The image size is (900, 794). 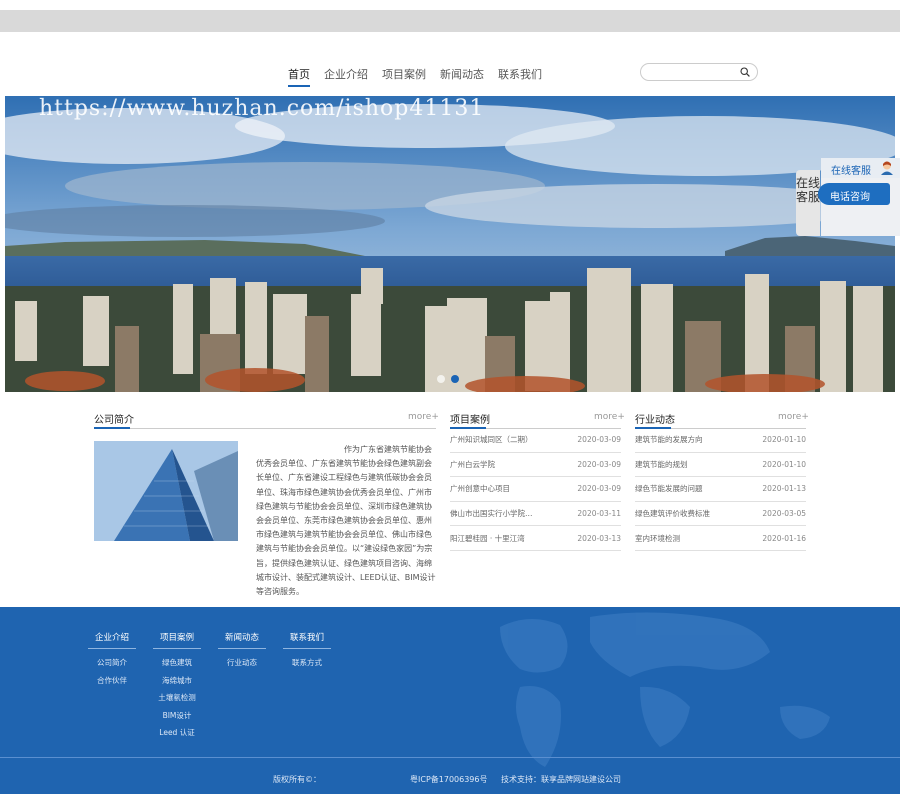 I want to click on footer-col-about: 企业介绍 公司简介 合作伙伴, so click(x=112, y=661).